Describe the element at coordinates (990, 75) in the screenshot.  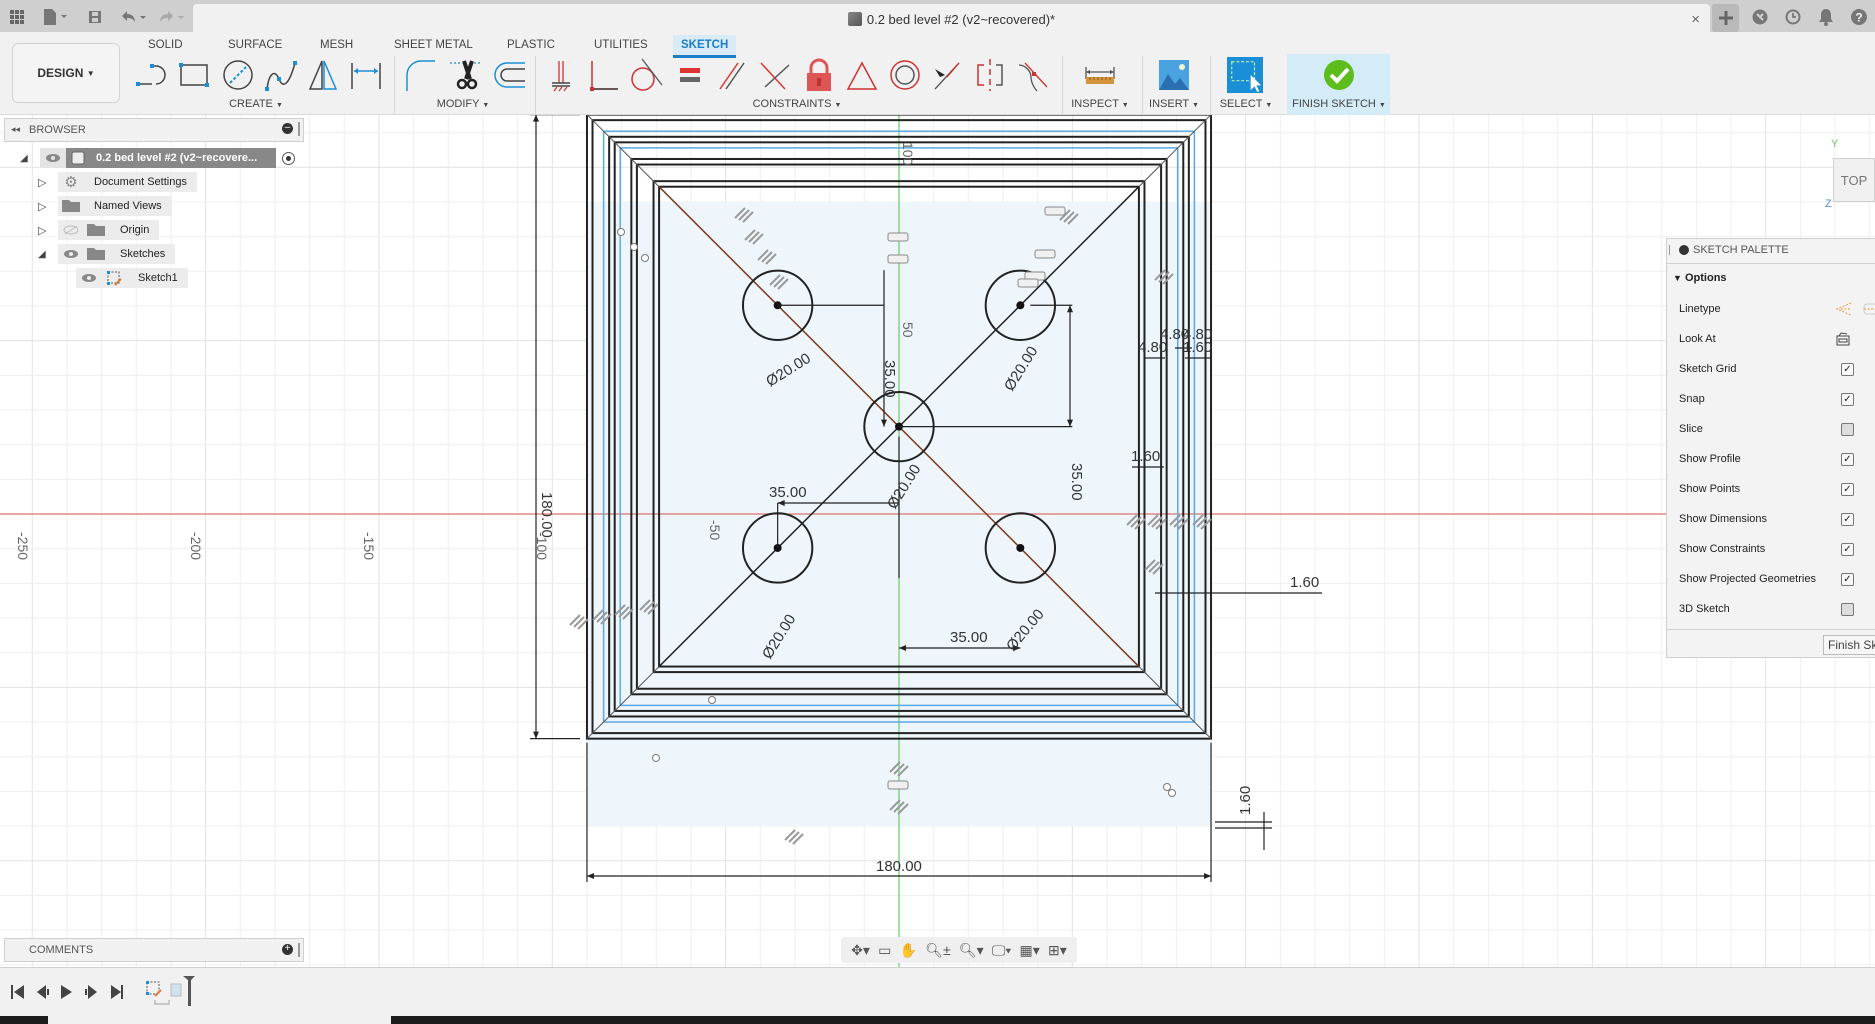
I see `symmetry-constraint-icon` at that location.